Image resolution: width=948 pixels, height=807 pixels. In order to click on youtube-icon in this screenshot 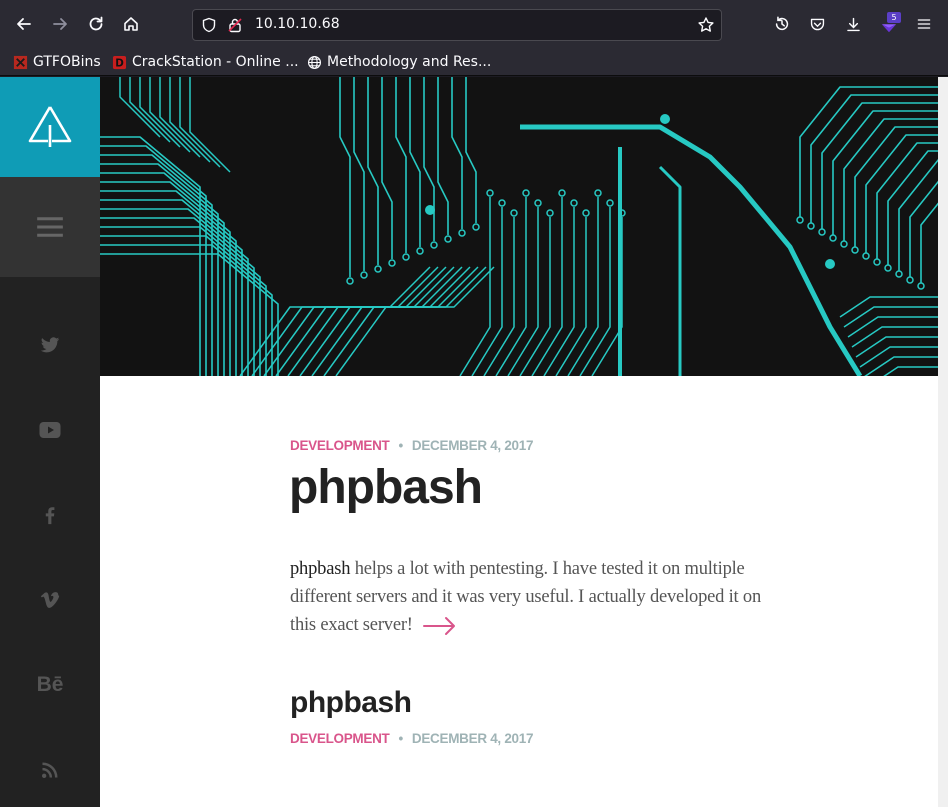, I will do `click(50, 430)`.